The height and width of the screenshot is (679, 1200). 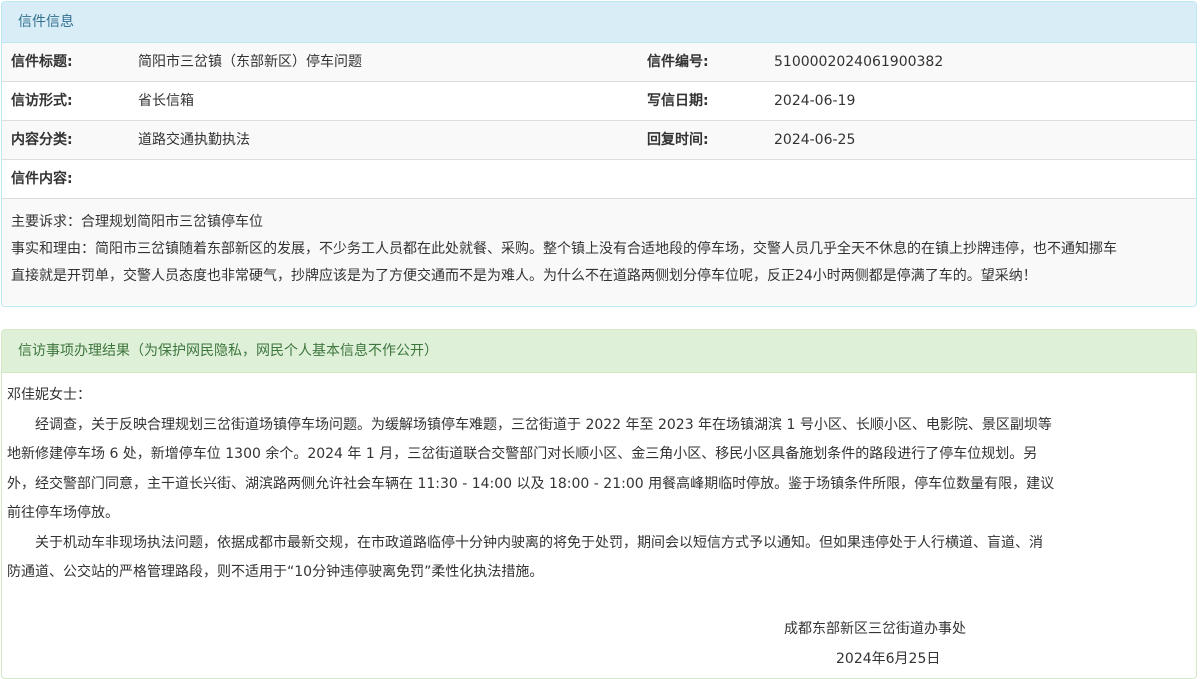 What do you see at coordinates (815, 140) in the screenshot?
I see `reply-time-value: 2024-06-25` at bounding box center [815, 140].